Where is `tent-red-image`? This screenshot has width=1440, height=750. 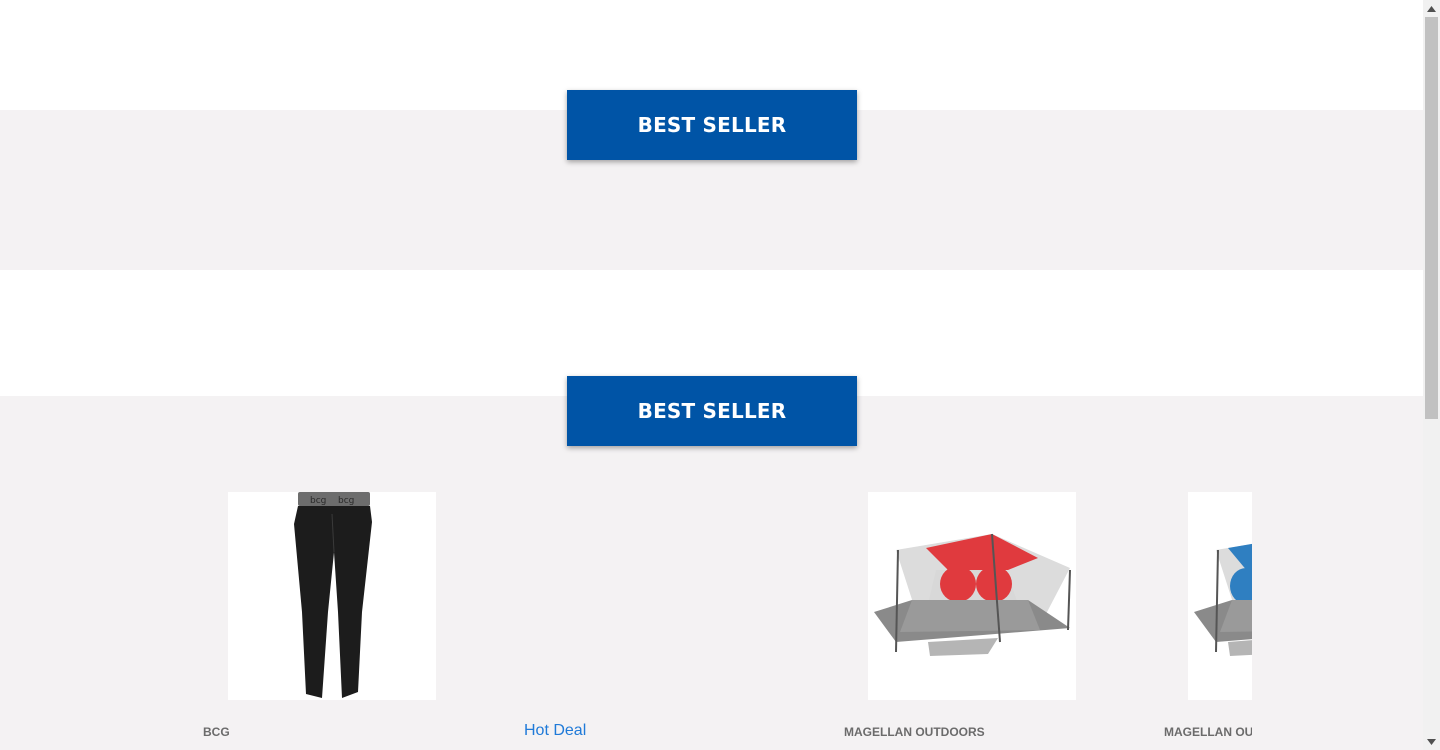 tent-red-image is located at coordinates (972, 594).